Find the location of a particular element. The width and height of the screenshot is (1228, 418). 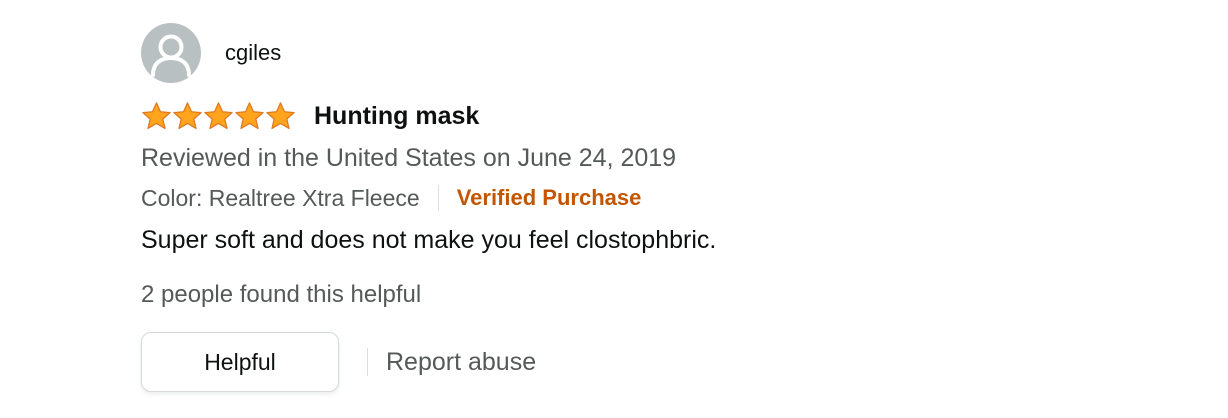

avatar-icon is located at coordinates (171, 53).